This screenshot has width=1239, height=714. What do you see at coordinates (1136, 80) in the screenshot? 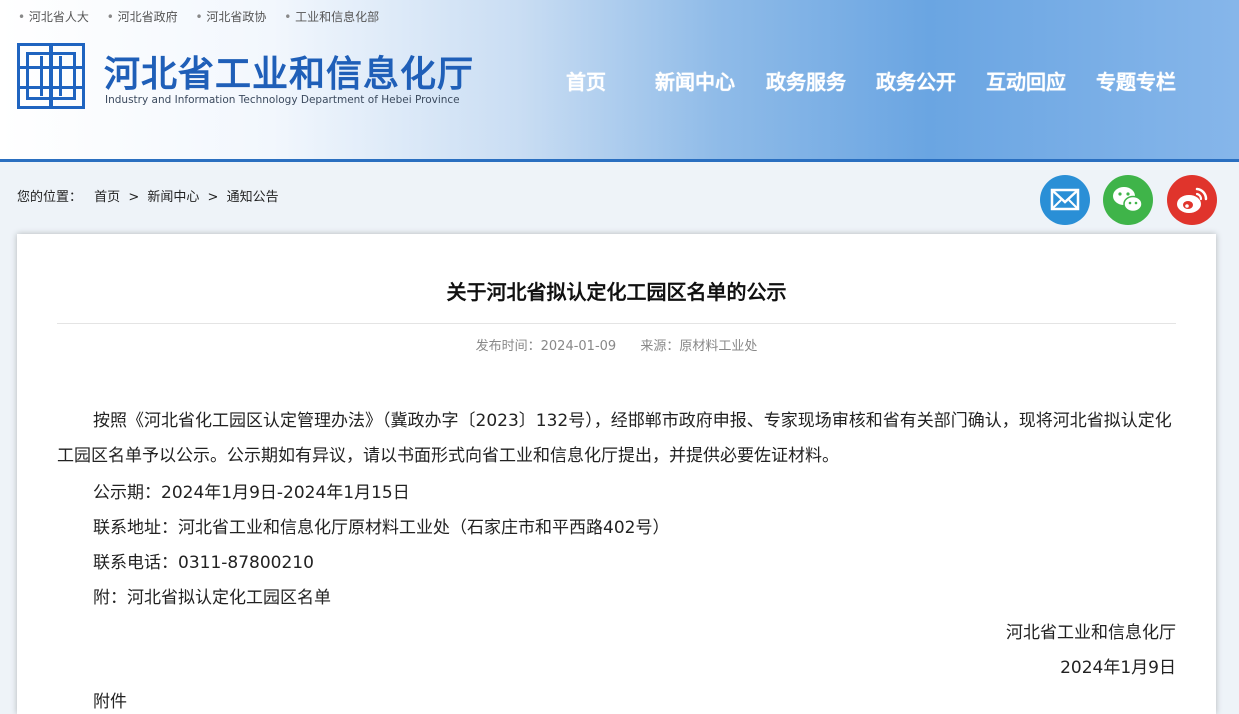
I see `nav-topics: 专题专栏` at bounding box center [1136, 80].